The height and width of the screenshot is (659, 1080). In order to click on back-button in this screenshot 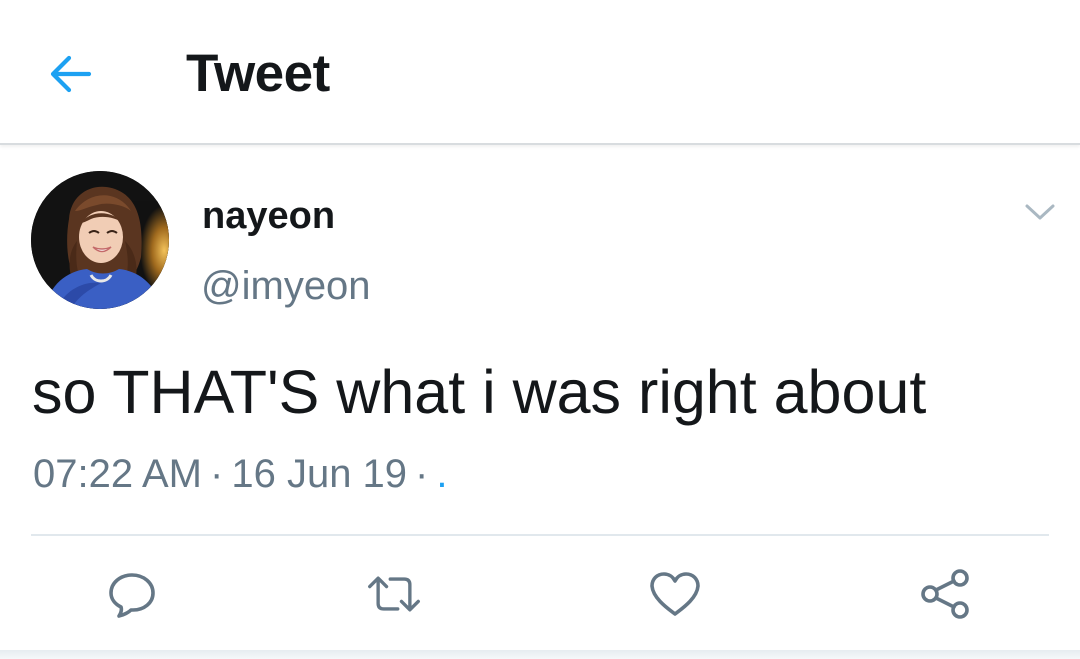, I will do `click(70, 74)`.